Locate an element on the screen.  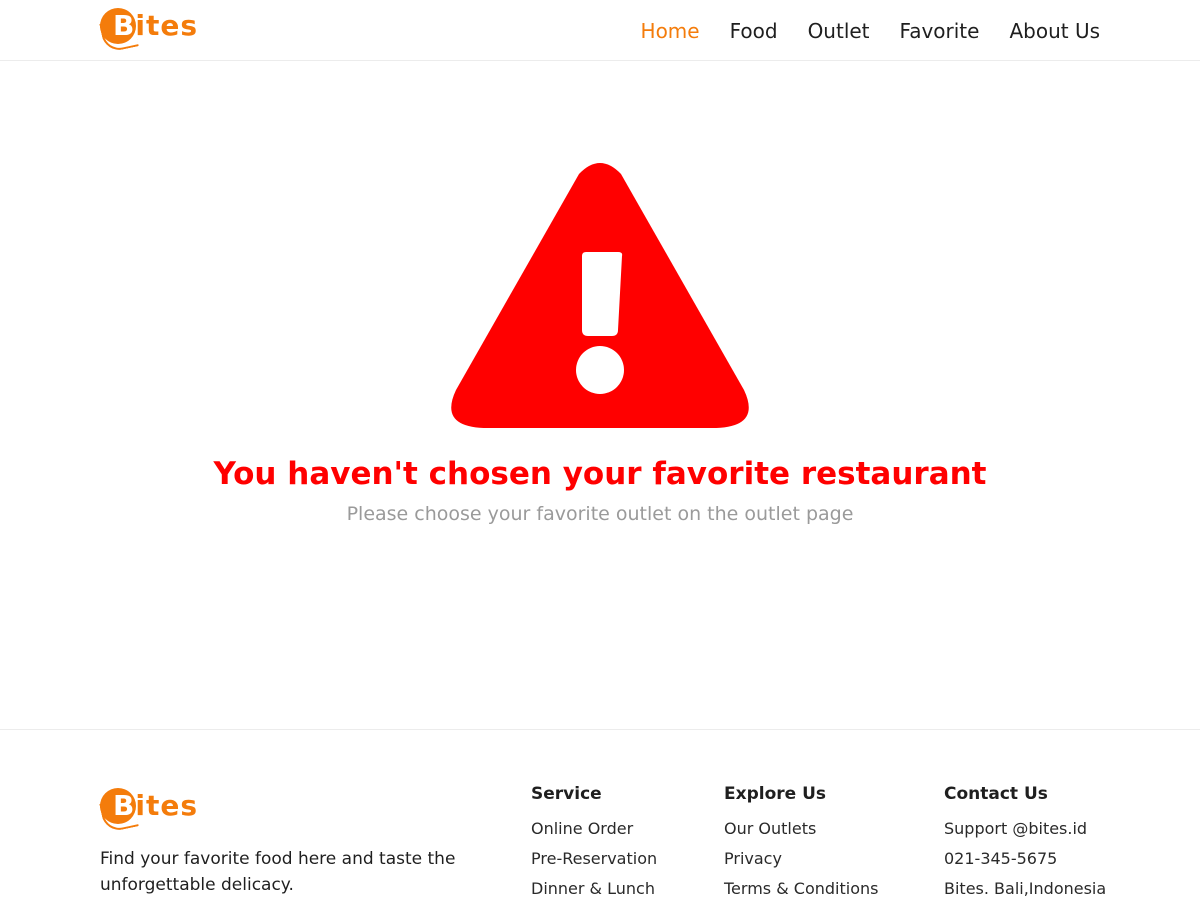
link-pre-reservation: Pre-Reservation is located at coordinates (594, 859).